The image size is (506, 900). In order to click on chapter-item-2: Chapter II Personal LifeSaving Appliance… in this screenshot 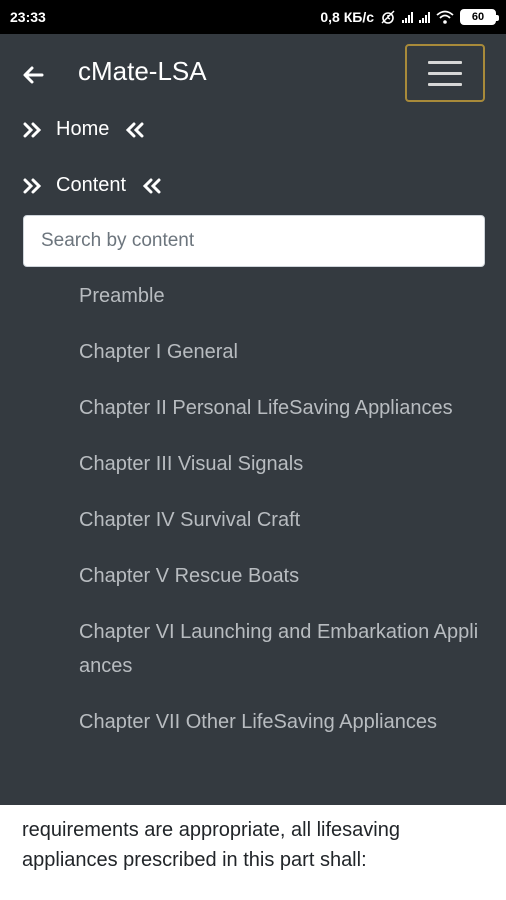, I will do `click(284, 408)`.